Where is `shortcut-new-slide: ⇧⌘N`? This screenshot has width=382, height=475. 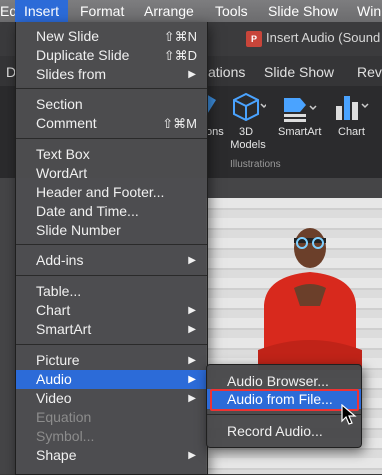 shortcut-new-slide: ⇧⌘N is located at coordinates (180, 36).